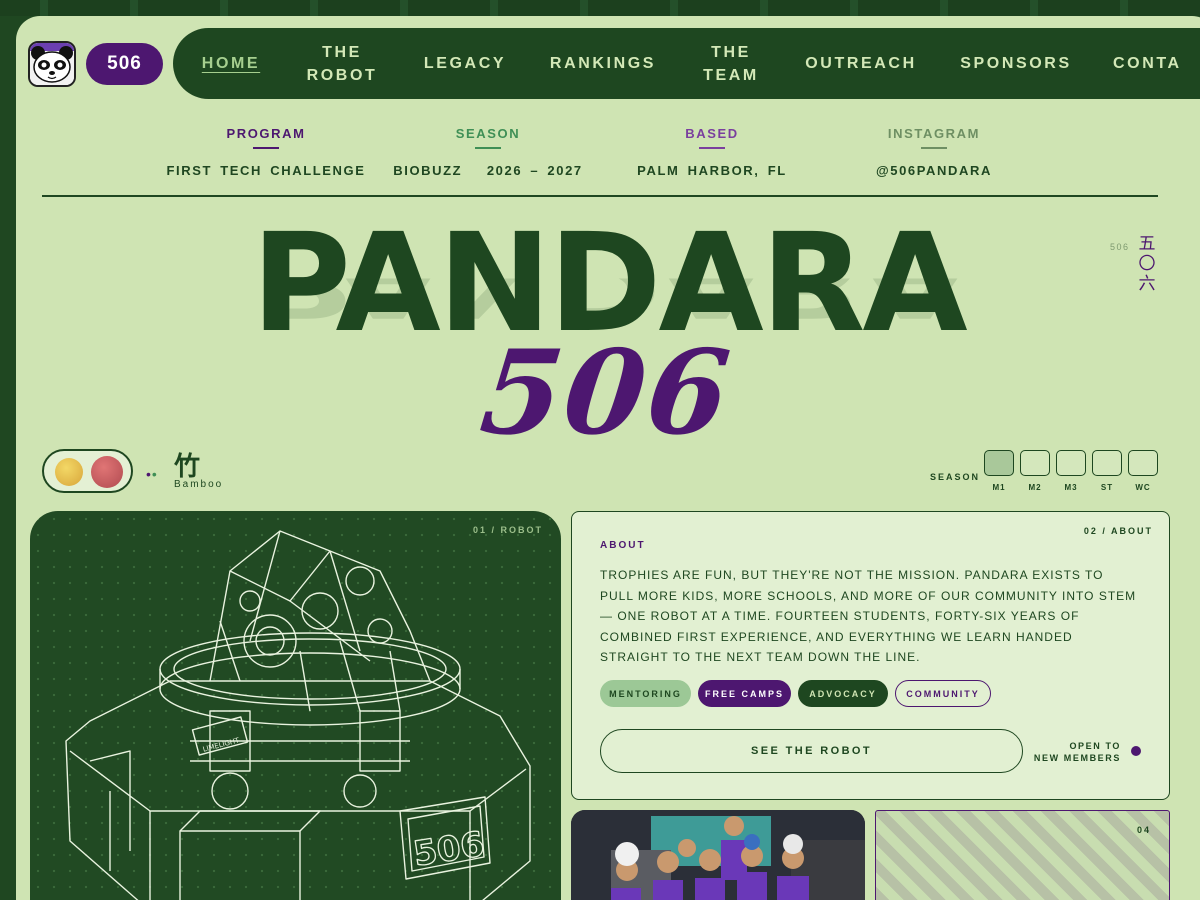 The image size is (1200, 900). What do you see at coordinates (87, 471) in the screenshot?
I see `theme-toggle` at bounding box center [87, 471].